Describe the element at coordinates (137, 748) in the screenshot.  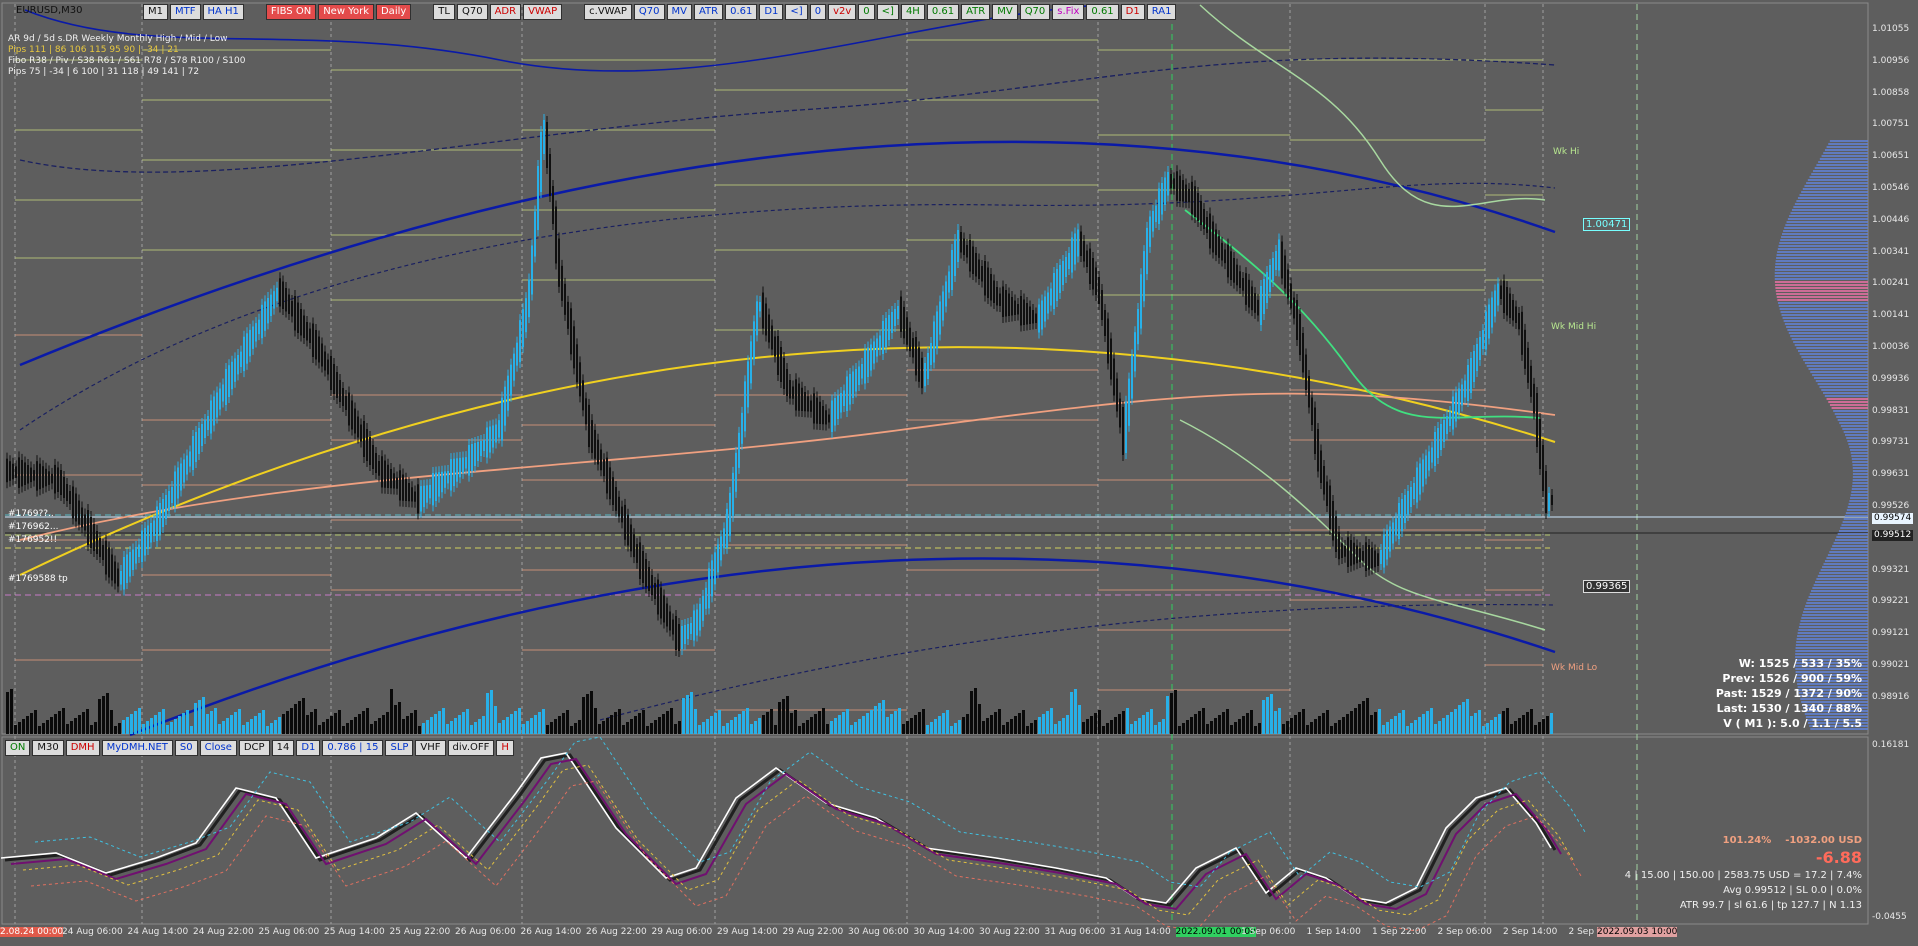
I see `indicator-button: MyDMH.NET` at that location.